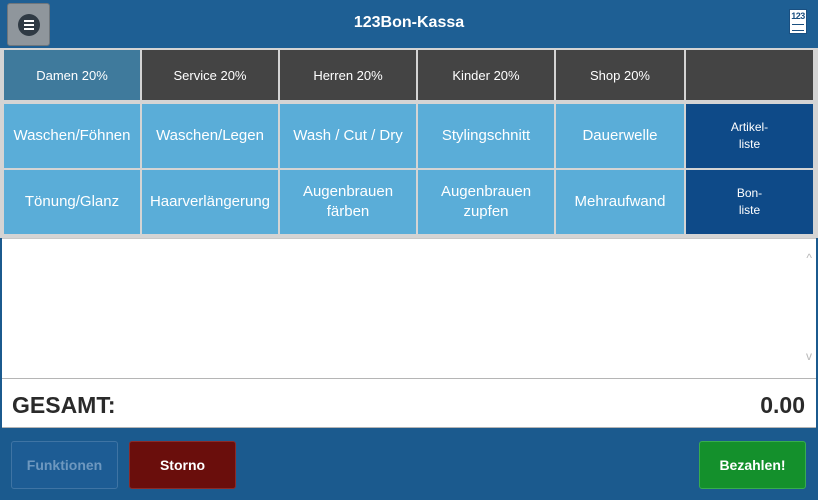 Image resolution: width=818 pixels, height=500 pixels. Describe the element at coordinates (409, 464) in the screenshot. I see `bottom-bar: Funktionen Storno Bezahlen!` at that location.